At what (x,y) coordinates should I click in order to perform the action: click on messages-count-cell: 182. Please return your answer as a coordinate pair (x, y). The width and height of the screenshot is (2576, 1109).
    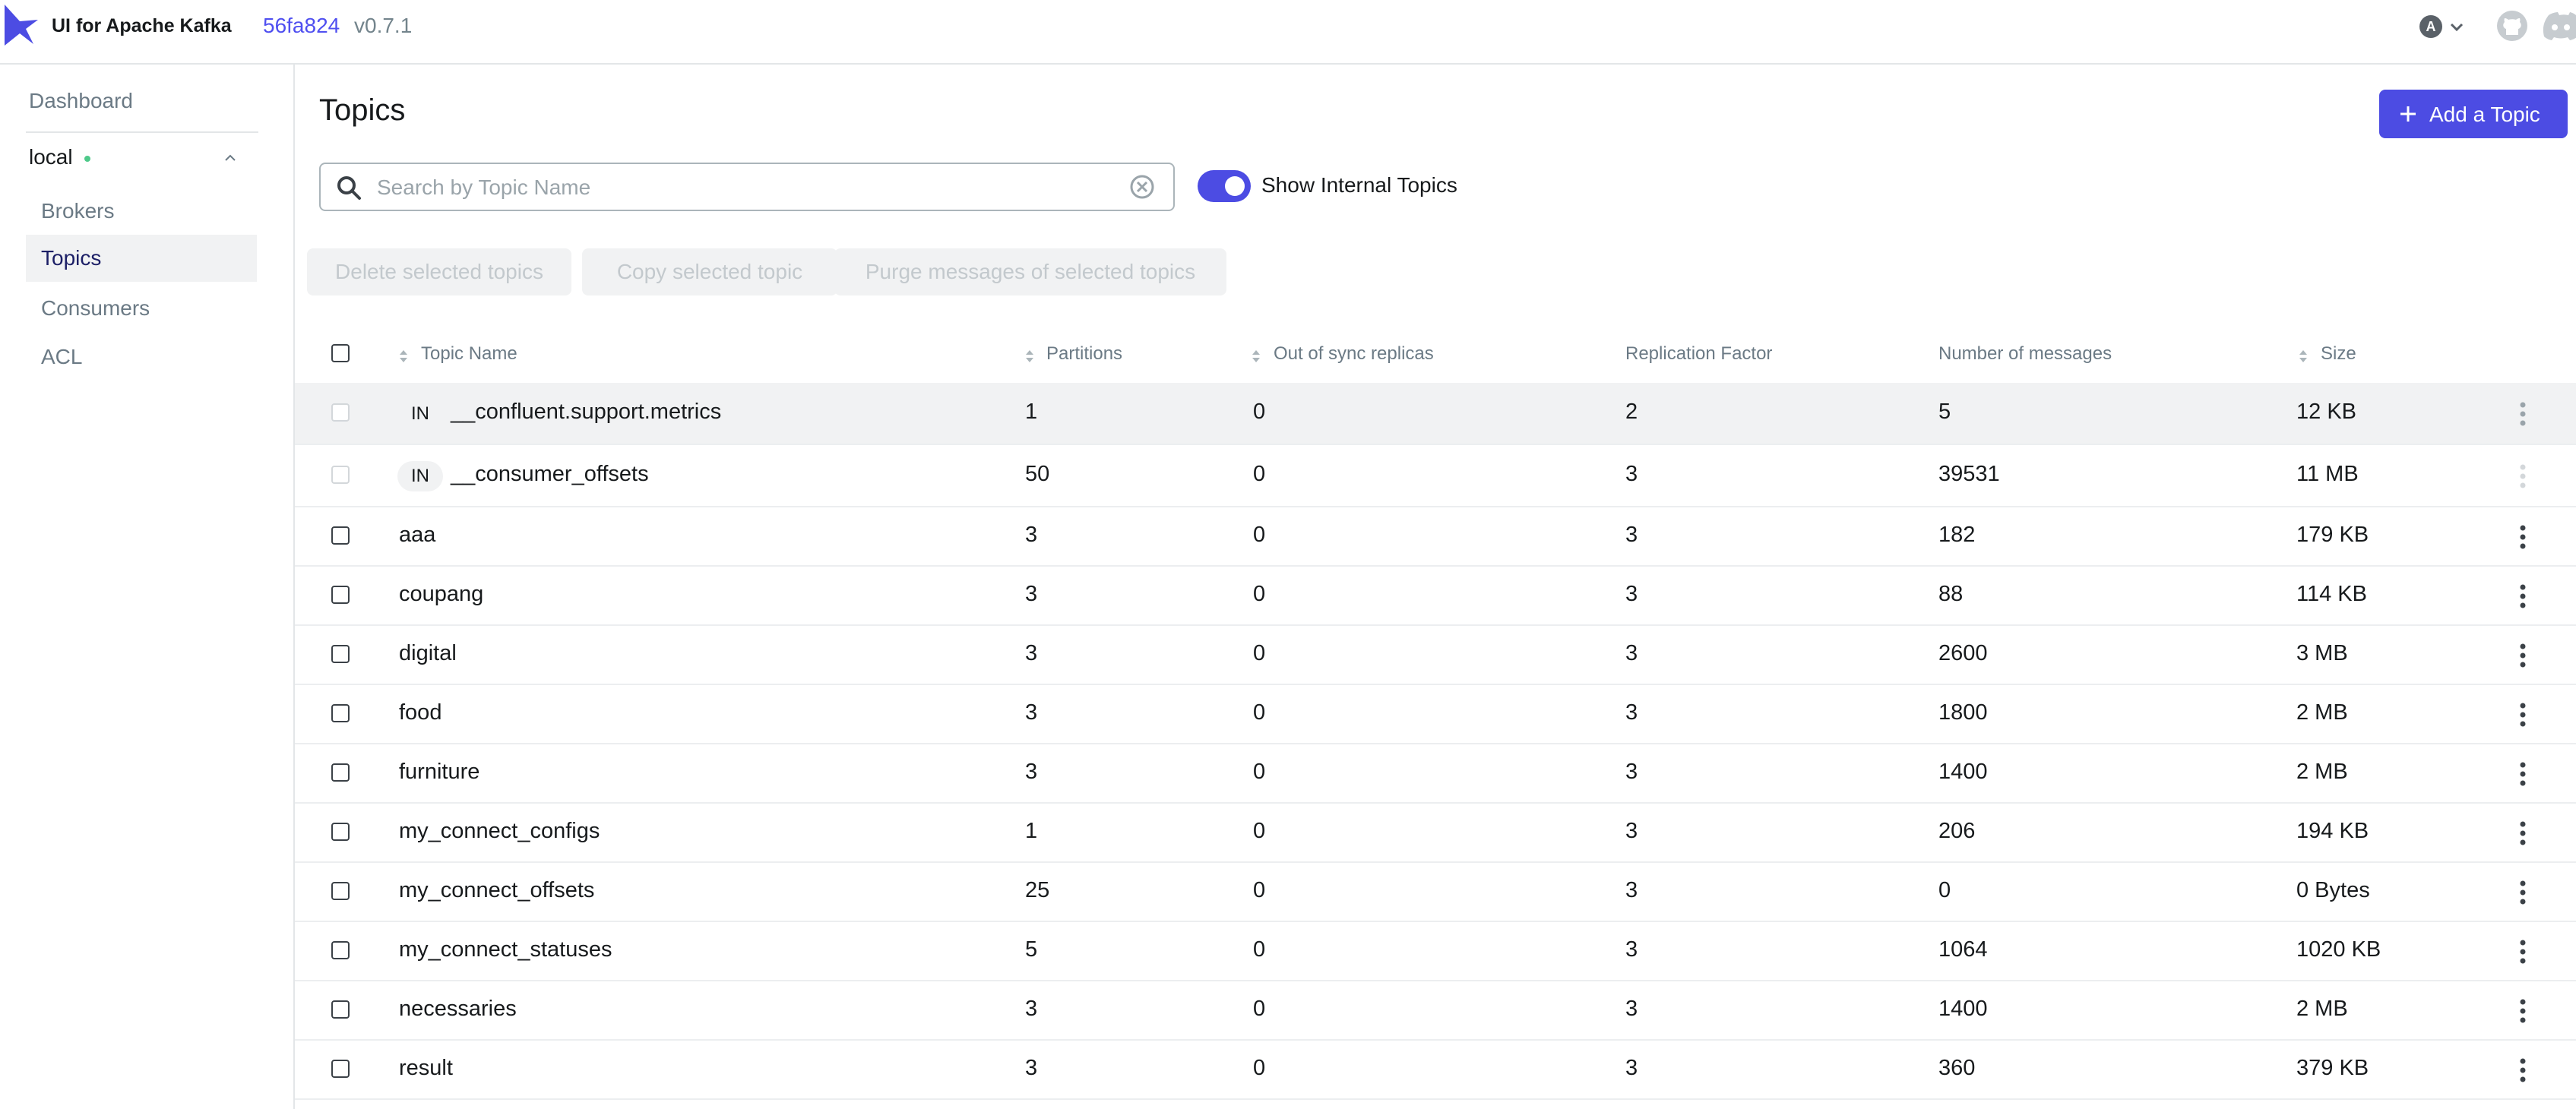
    Looking at the image, I should click on (1957, 535).